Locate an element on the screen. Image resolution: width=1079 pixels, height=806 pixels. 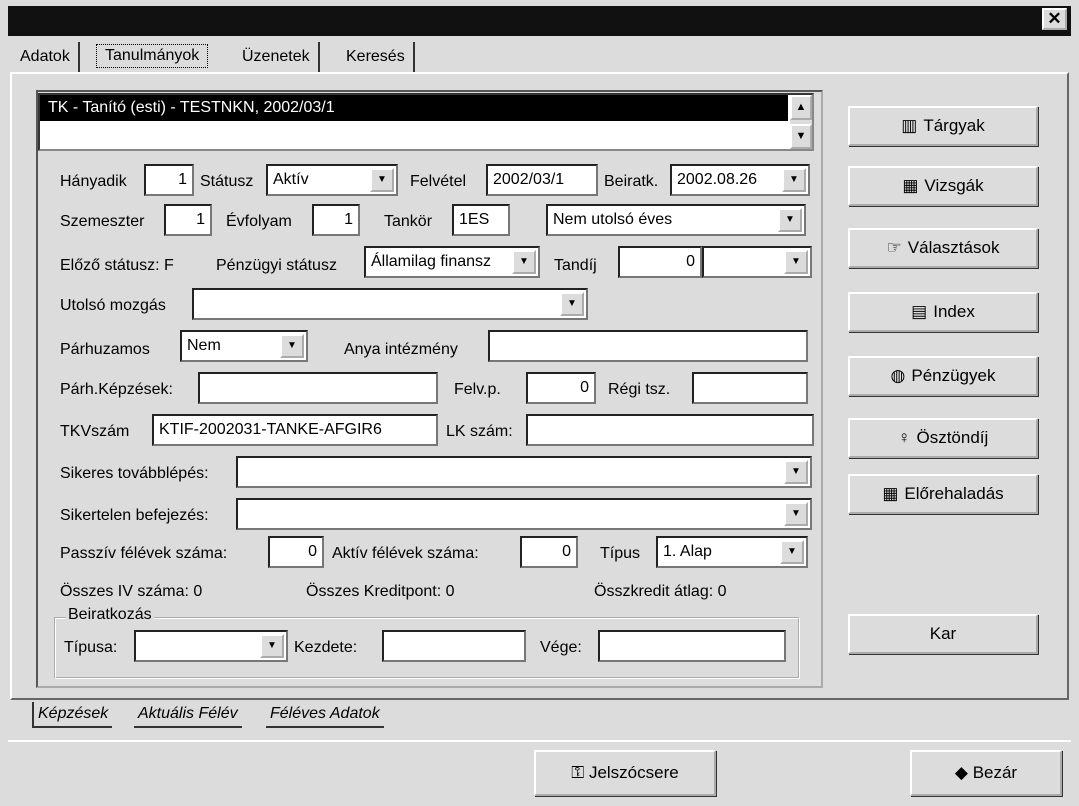
utolso-mozgas-select: ▼ is located at coordinates (390, 304).